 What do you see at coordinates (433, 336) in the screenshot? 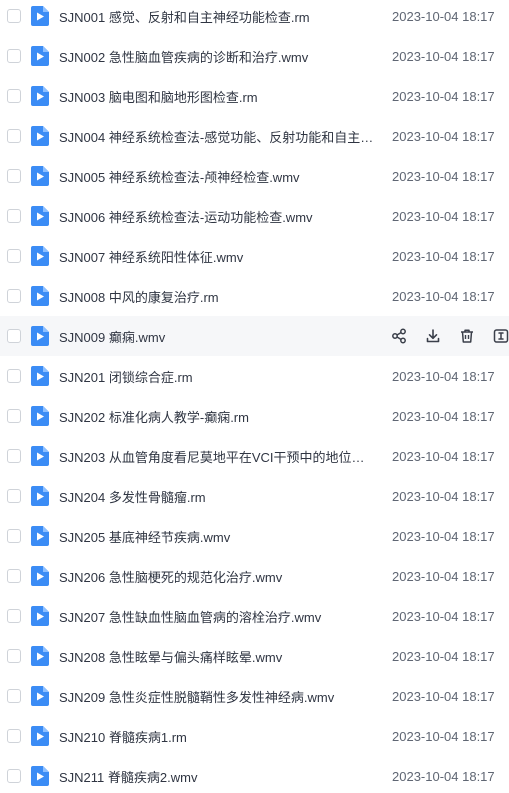
I see `download-icon` at bounding box center [433, 336].